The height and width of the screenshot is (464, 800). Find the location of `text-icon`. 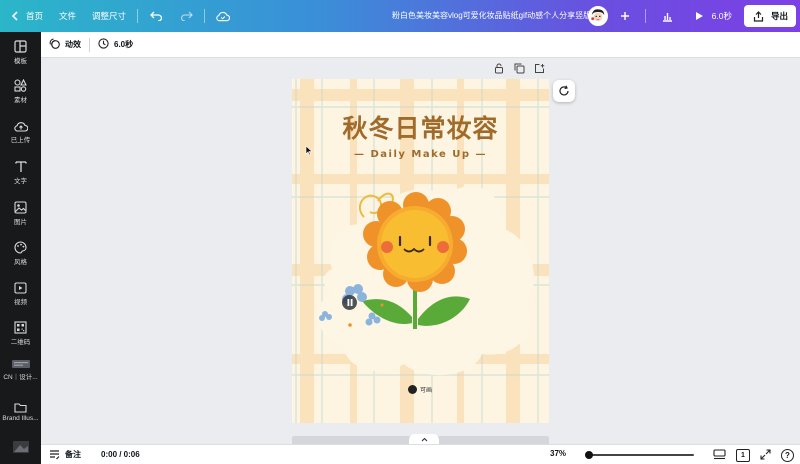

text-icon is located at coordinates (20, 166).